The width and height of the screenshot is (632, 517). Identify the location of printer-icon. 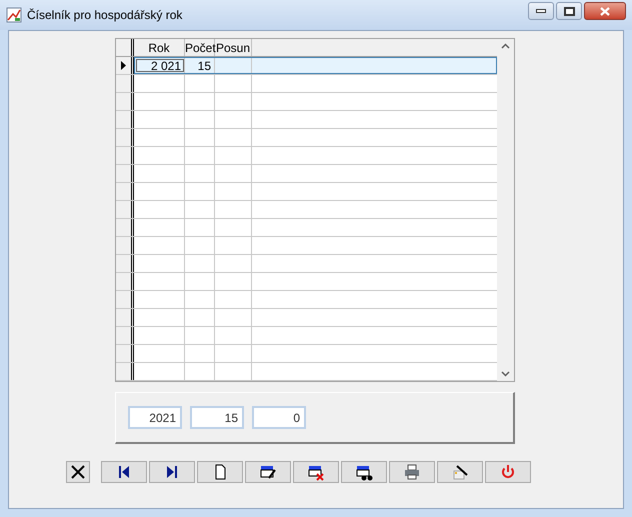
(412, 472).